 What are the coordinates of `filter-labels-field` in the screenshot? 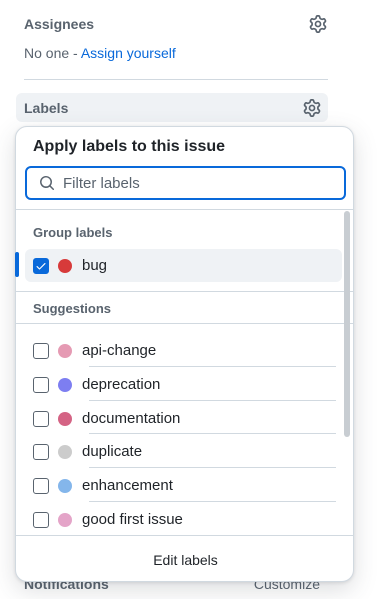 It's located at (185, 183).